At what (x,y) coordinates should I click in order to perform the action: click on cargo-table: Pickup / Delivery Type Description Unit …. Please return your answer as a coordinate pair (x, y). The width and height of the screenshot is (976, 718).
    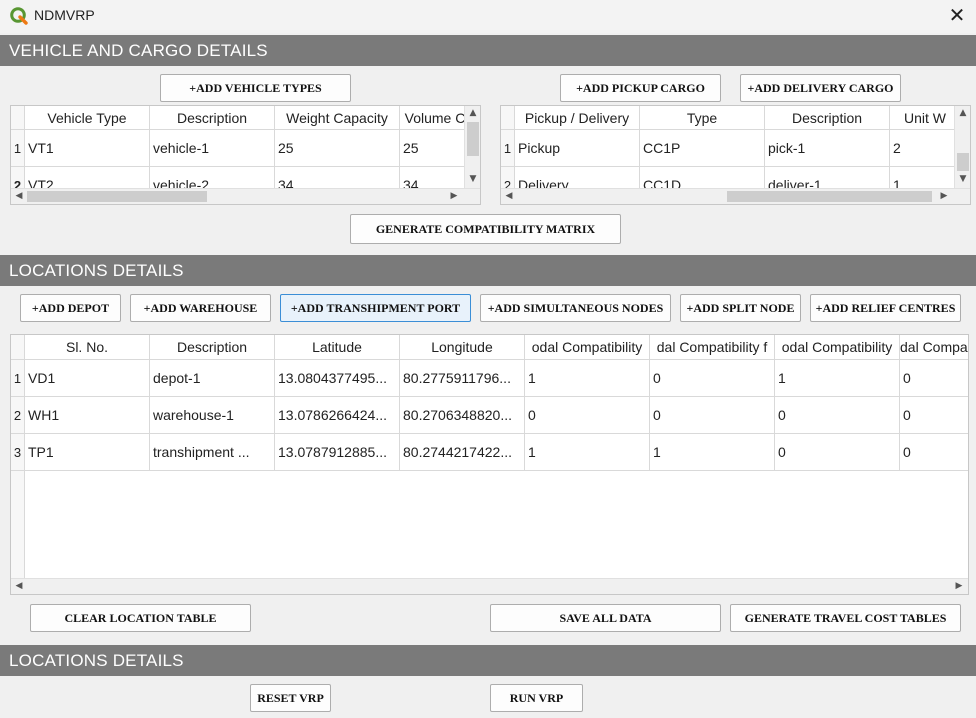
    Looking at the image, I should click on (735, 155).